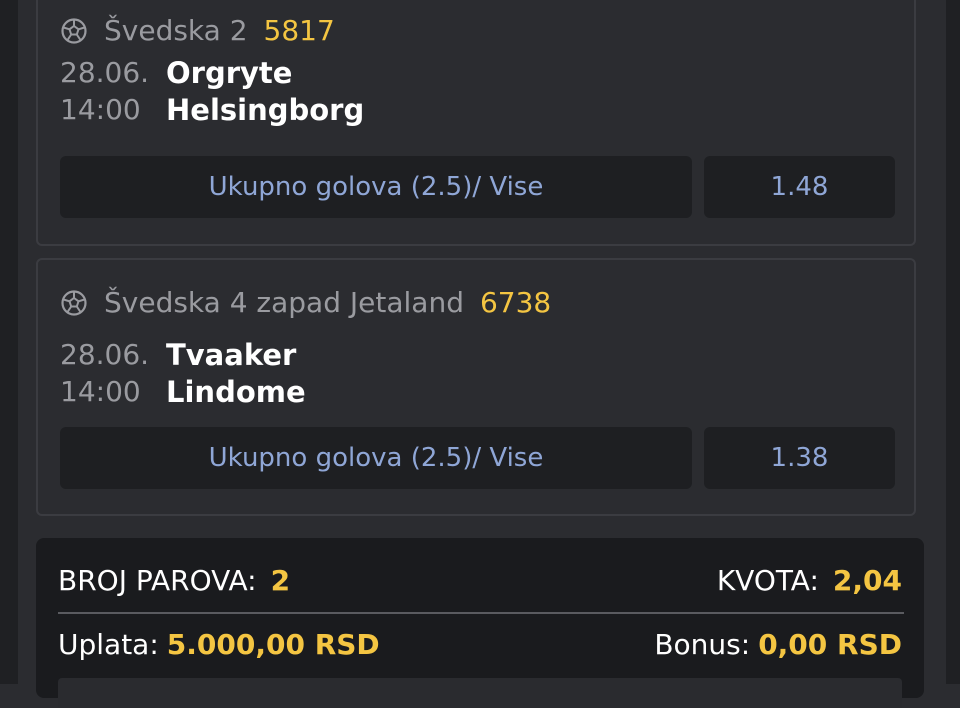 The width and height of the screenshot is (960, 708). I want to click on home-team: Orgryte, so click(229, 73).